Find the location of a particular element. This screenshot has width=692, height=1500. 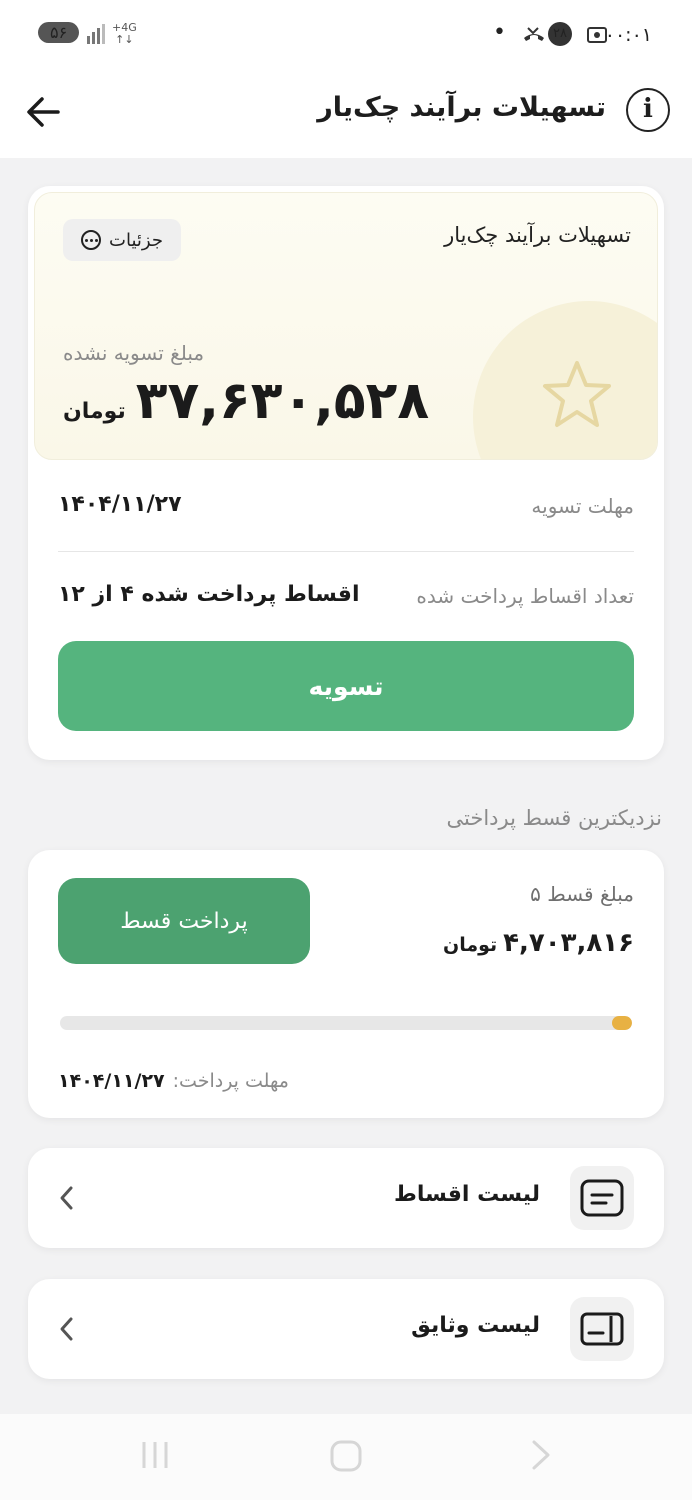

home-button is located at coordinates (346, 1456).